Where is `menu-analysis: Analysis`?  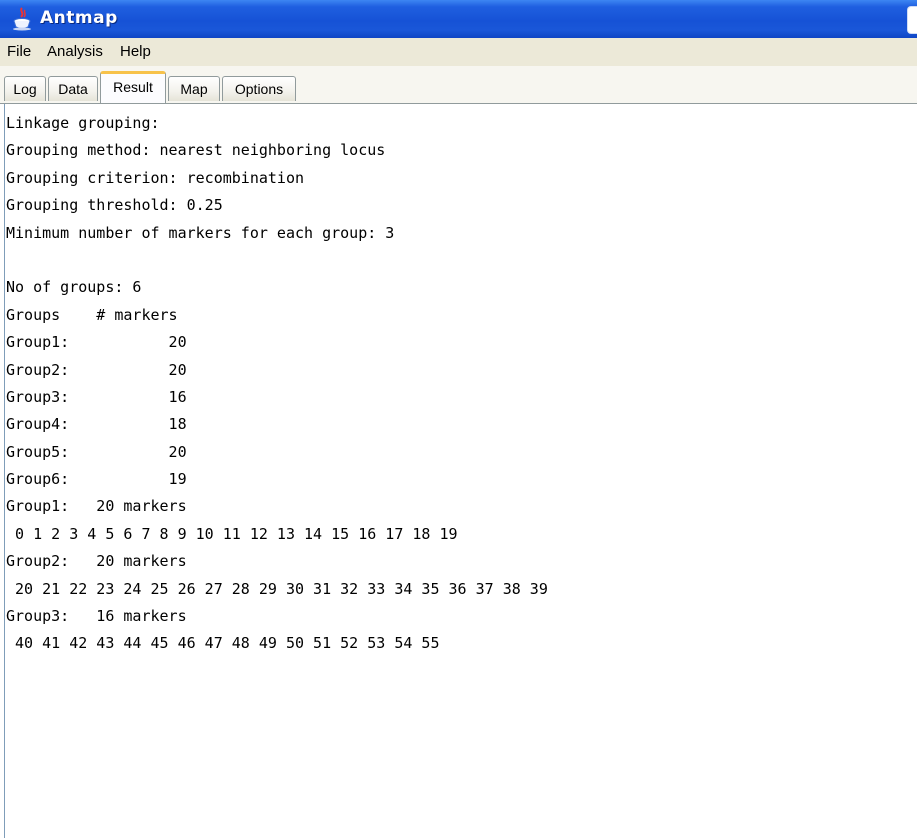 menu-analysis: Analysis is located at coordinates (75, 51).